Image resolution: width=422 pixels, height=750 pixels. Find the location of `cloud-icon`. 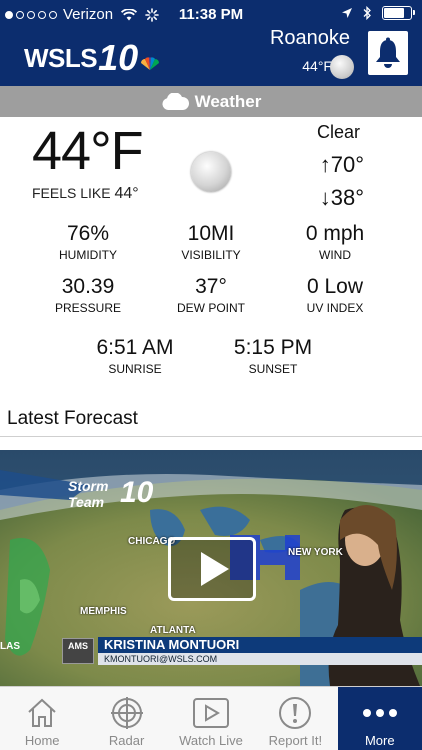

cloud-icon is located at coordinates (175, 101).